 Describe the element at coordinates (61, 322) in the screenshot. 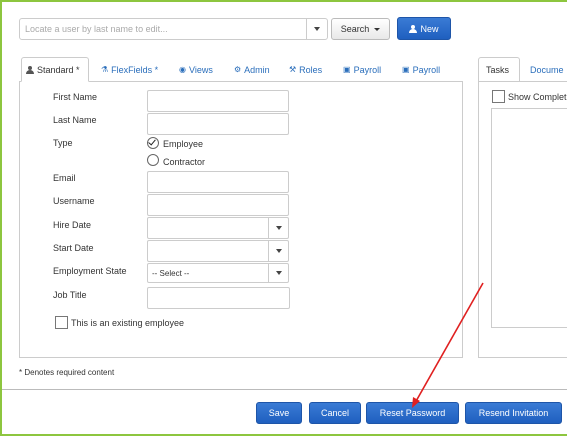

I see `existing-employee-checkbox` at that location.